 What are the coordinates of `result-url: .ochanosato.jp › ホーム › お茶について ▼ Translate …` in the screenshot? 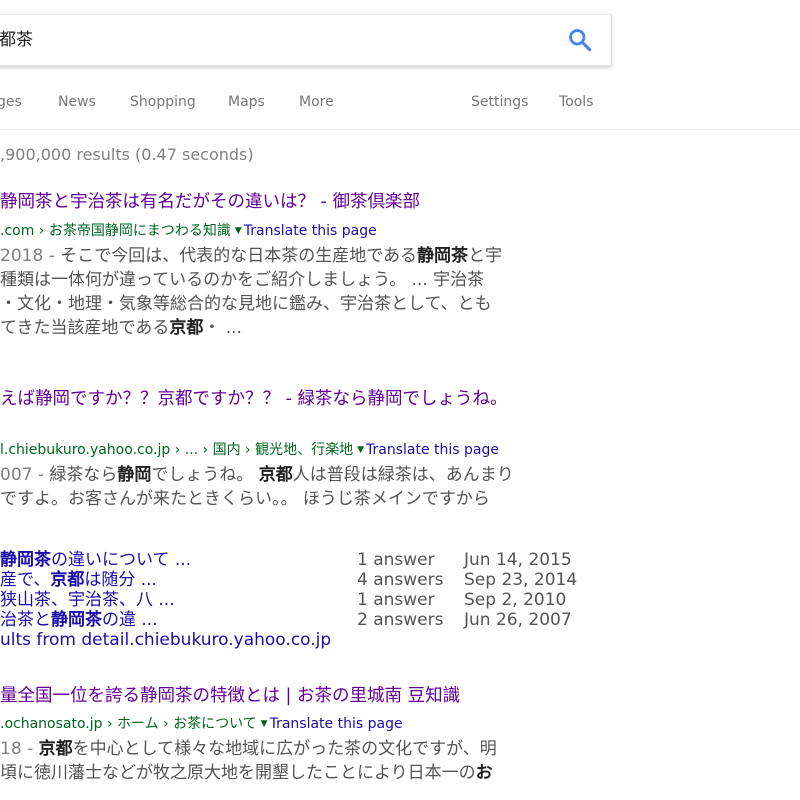 It's located at (201, 723).